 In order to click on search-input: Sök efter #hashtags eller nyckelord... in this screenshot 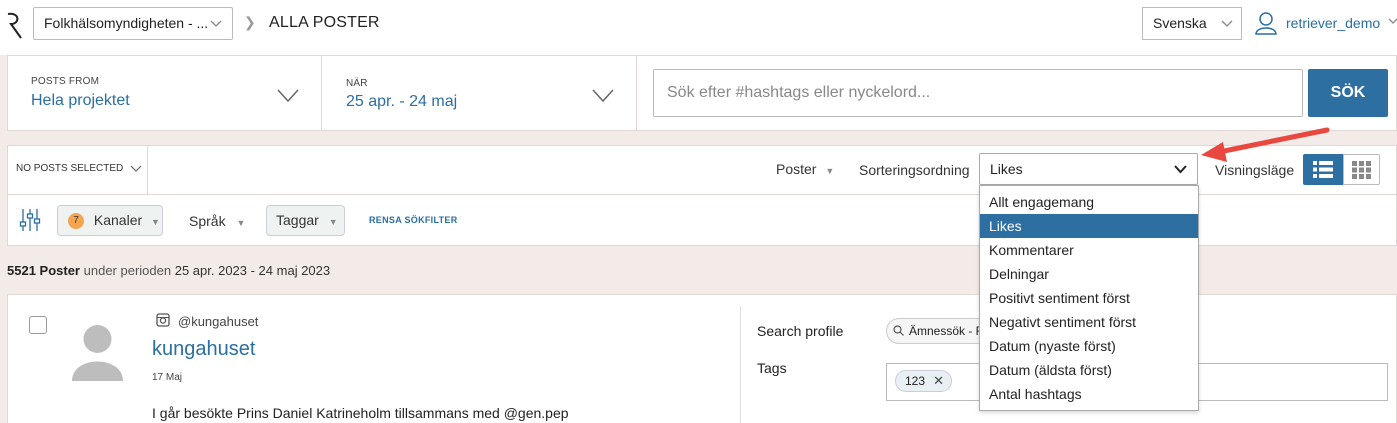, I will do `click(978, 93)`.